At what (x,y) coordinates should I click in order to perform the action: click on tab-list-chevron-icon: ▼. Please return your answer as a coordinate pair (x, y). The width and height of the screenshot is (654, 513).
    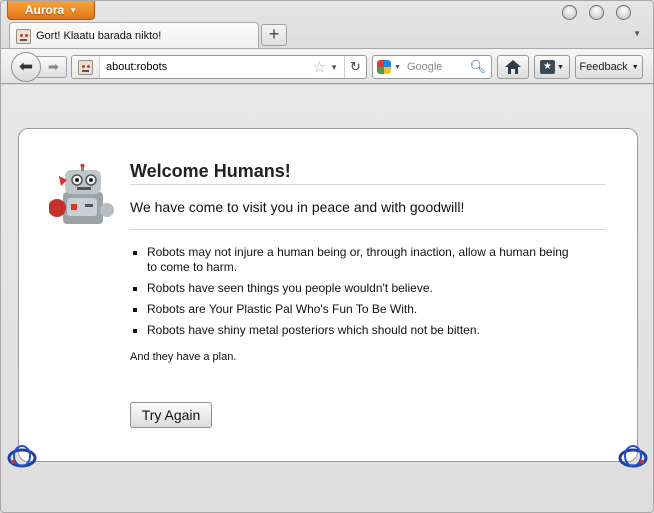
    Looking at the image, I should click on (637, 33).